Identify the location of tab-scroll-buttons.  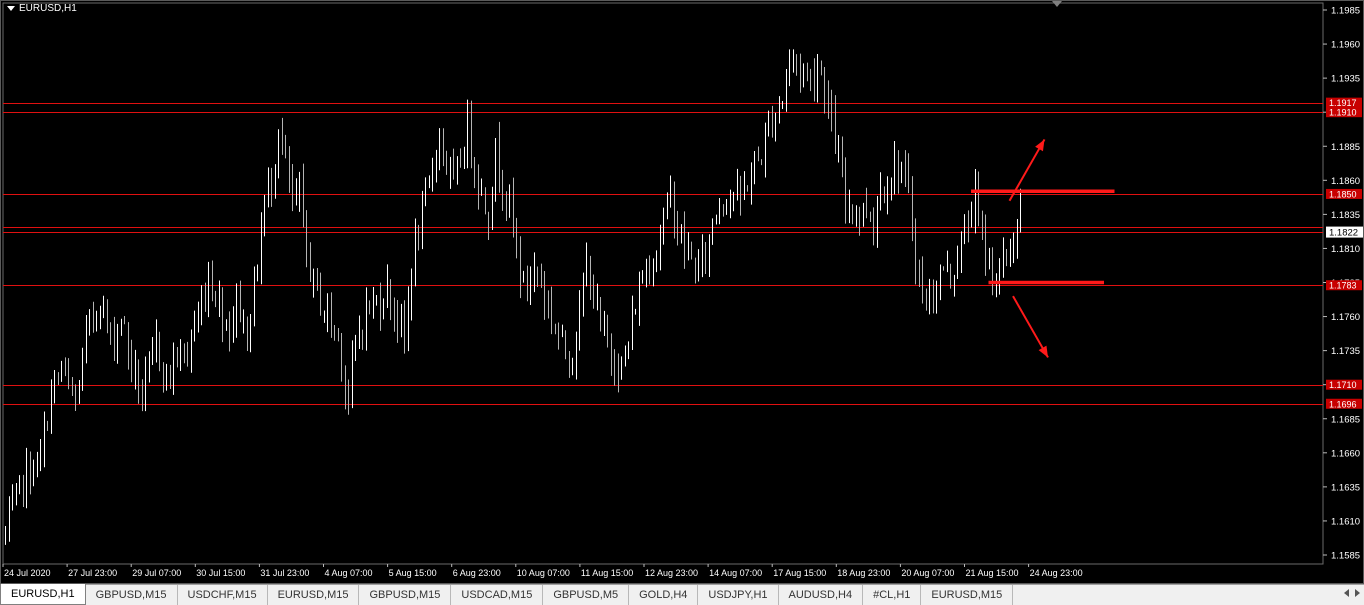
(1352, 593).